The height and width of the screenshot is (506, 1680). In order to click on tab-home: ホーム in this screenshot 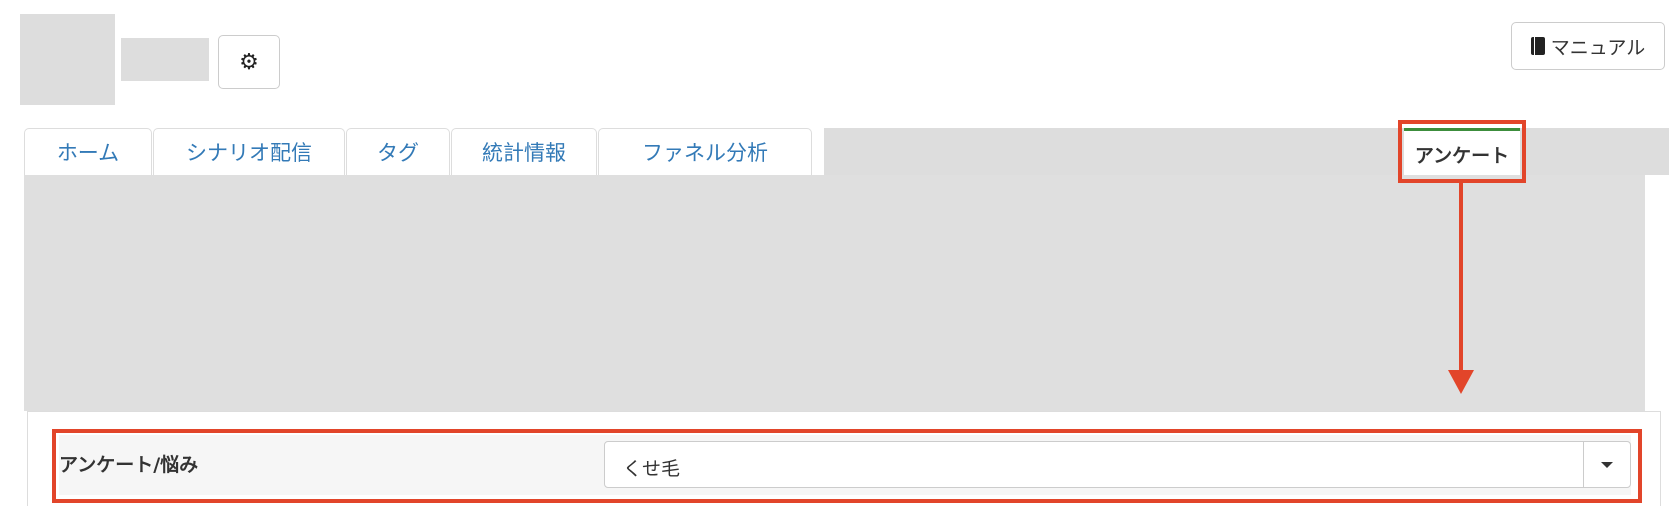, I will do `click(88, 151)`.